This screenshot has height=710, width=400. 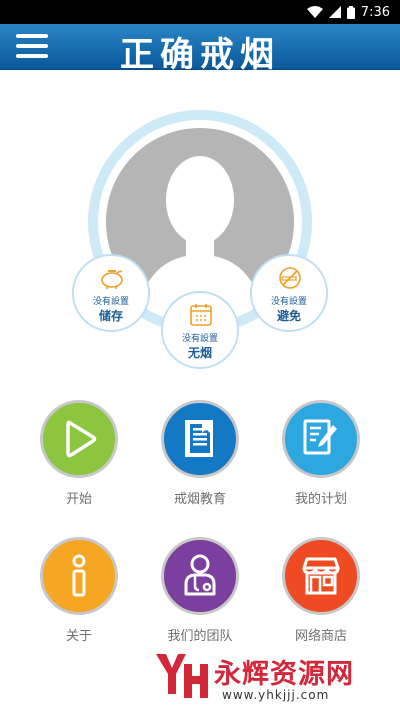 What do you see at coordinates (110, 302) in the screenshot?
I see `stat-savings-value: 没有設置` at bounding box center [110, 302].